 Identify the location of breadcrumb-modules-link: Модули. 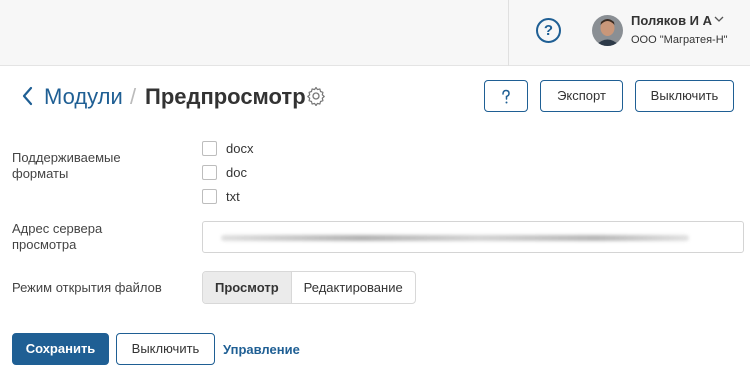
(83, 97).